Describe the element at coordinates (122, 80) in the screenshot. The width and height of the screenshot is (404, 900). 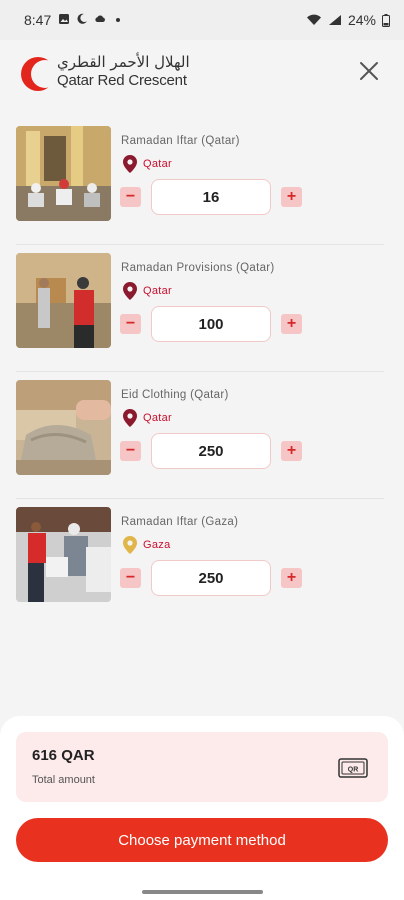
I see `logo-english-text: Qatar Red Crescent` at that location.